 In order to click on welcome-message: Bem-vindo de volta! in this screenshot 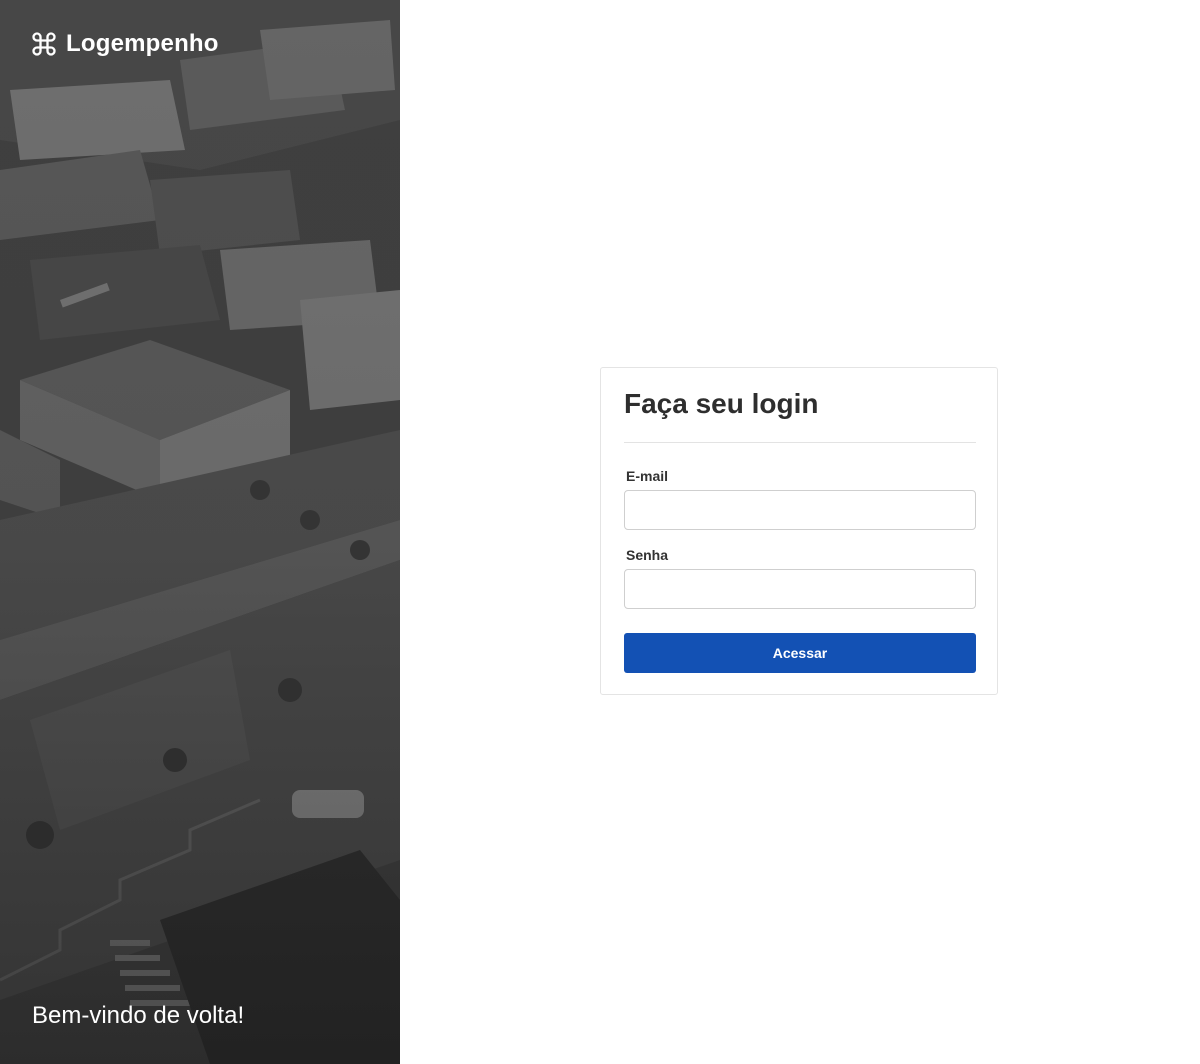, I will do `click(138, 1015)`.